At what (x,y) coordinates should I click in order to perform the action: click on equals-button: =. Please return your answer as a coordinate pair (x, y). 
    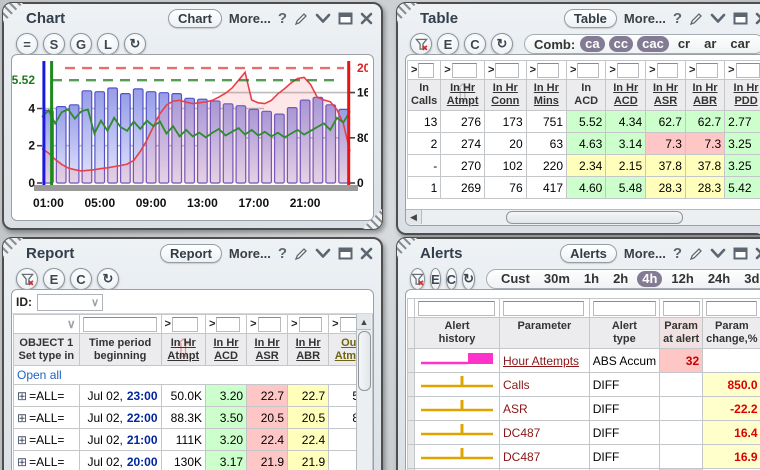
    Looking at the image, I should click on (27, 44).